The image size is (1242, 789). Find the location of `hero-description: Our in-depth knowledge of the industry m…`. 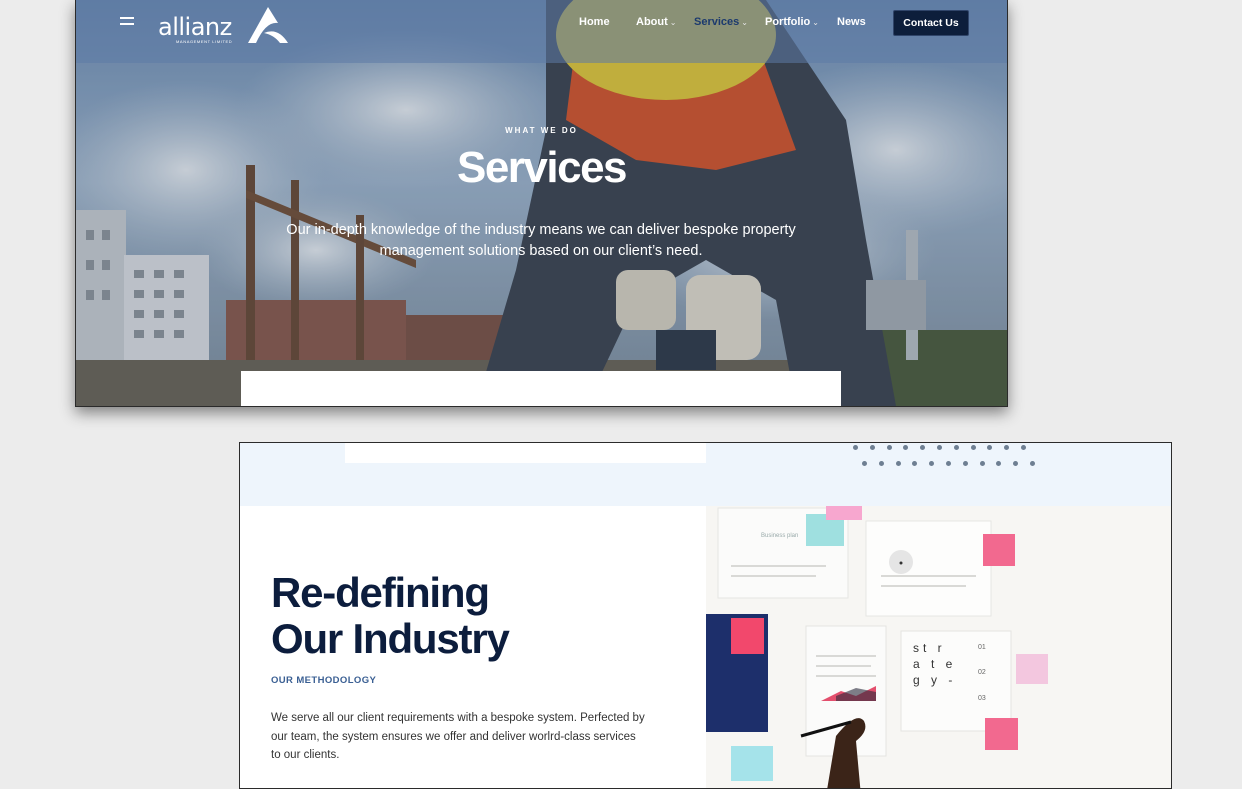

hero-description: Our in-depth knowledge of the industry m… is located at coordinates (541, 240).